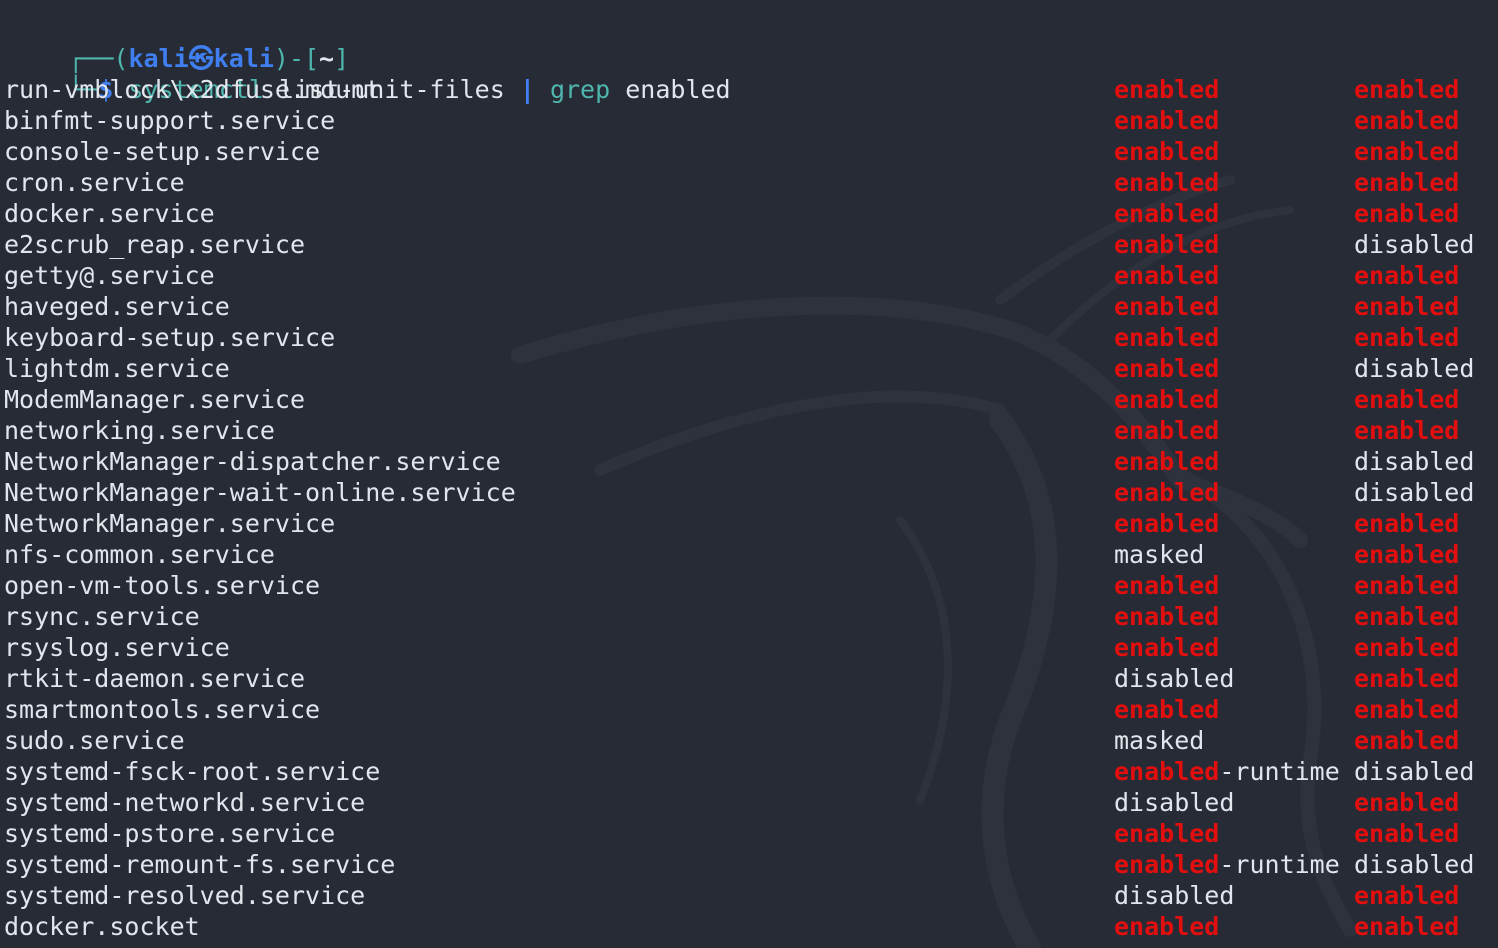 The image size is (1498, 948). I want to click on unit-file-name: NetworkManager.service, so click(170, 523).